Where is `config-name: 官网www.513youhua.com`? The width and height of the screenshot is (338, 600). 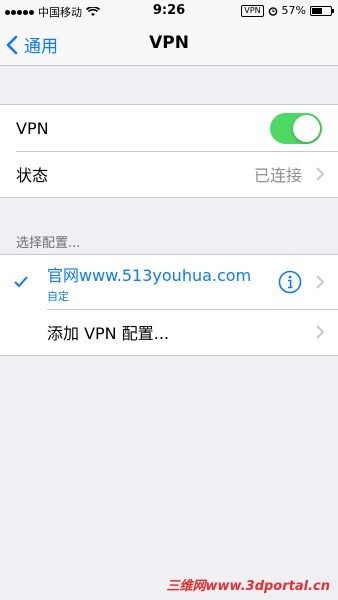 config-name: 官网www.513youhua.com is located at coordinates (149, 275).